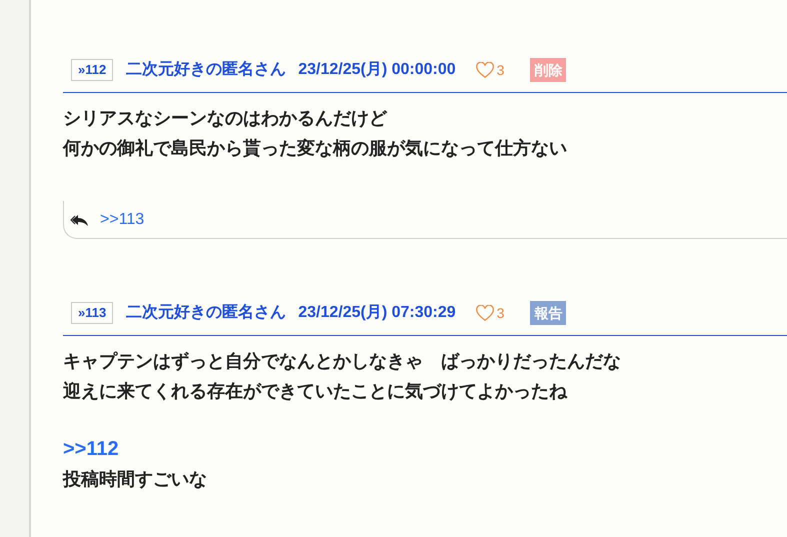  Describe the element at coordinates (225, 118) in the screenshot. I see `post-body-text: シリアスなシーンなのはわかるんだけど` at that location.